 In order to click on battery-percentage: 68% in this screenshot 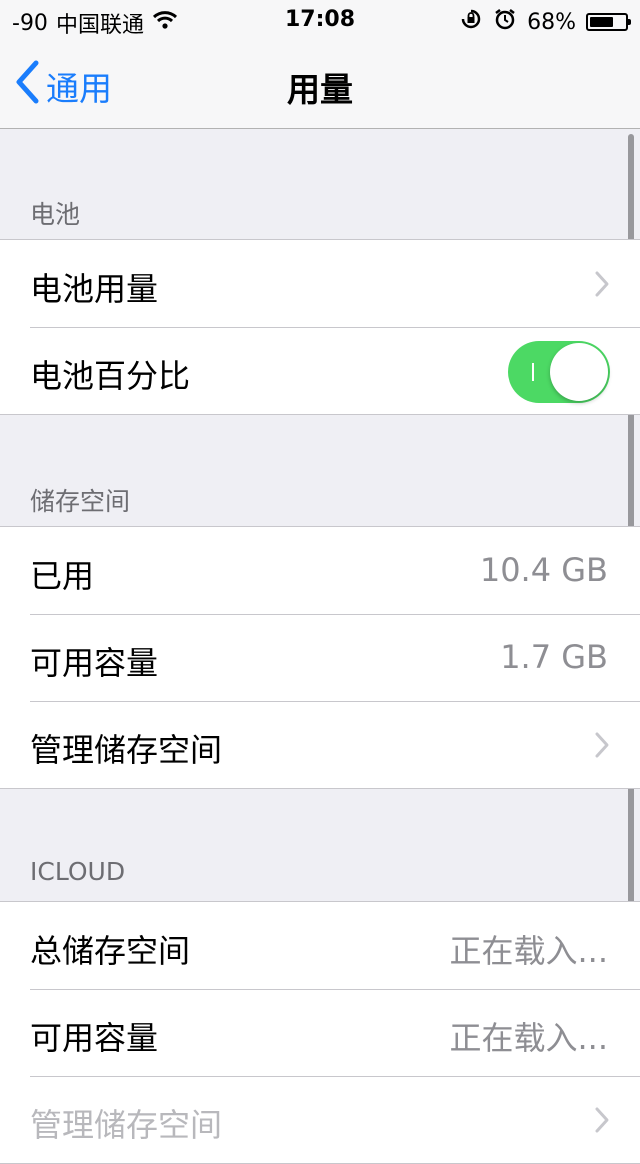, I will do `click(551, 22)`.